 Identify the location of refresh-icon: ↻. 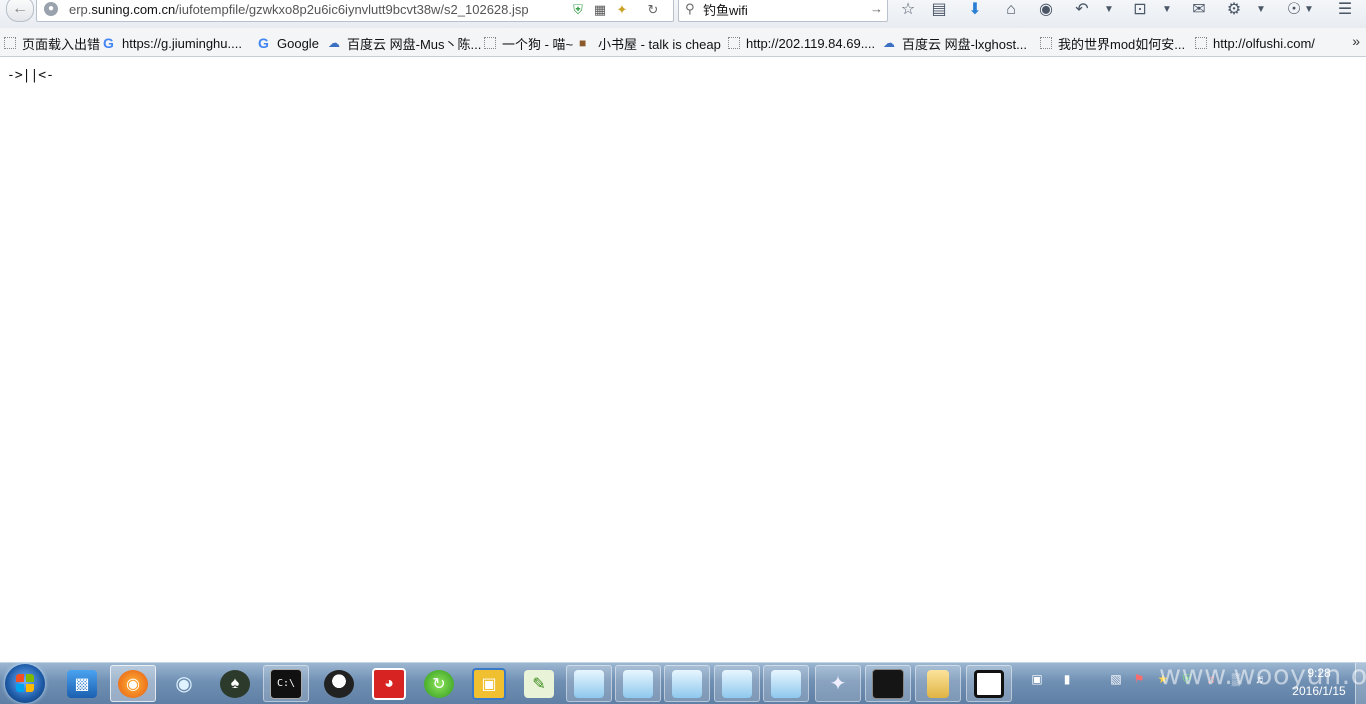
(439, 683).